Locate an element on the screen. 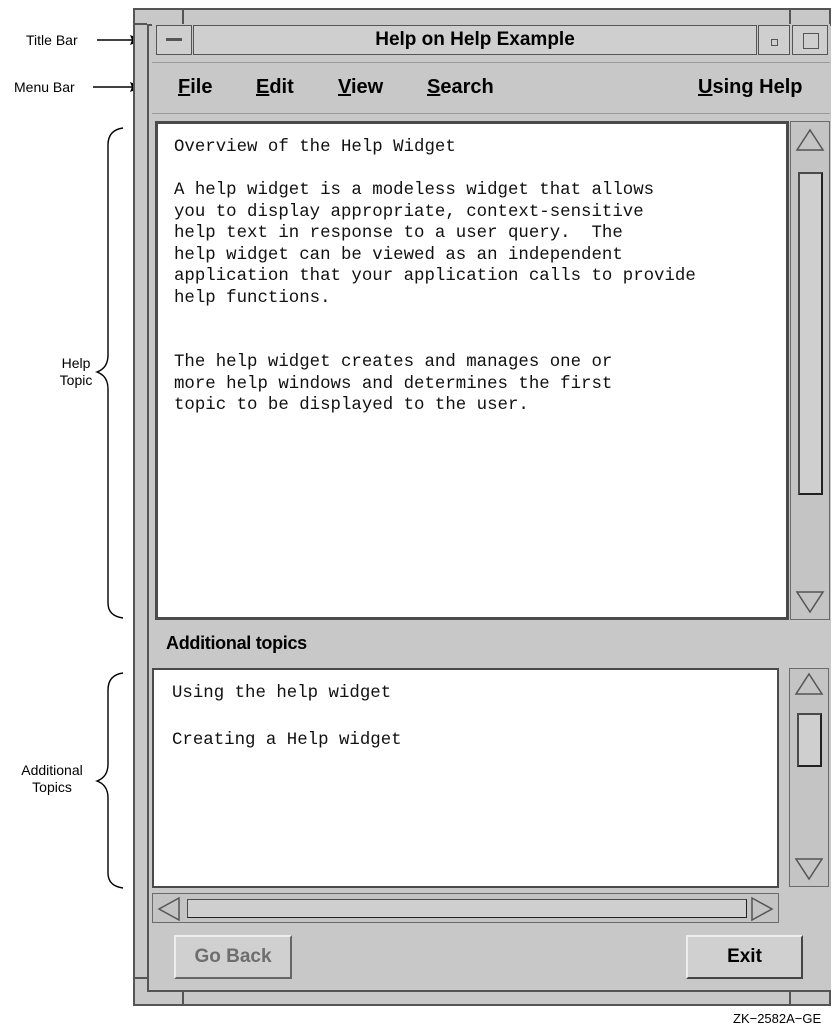 The height and width of the screenshot is (1030, 833). menu-using-help: Using Help is located at coordinates (750, 87).